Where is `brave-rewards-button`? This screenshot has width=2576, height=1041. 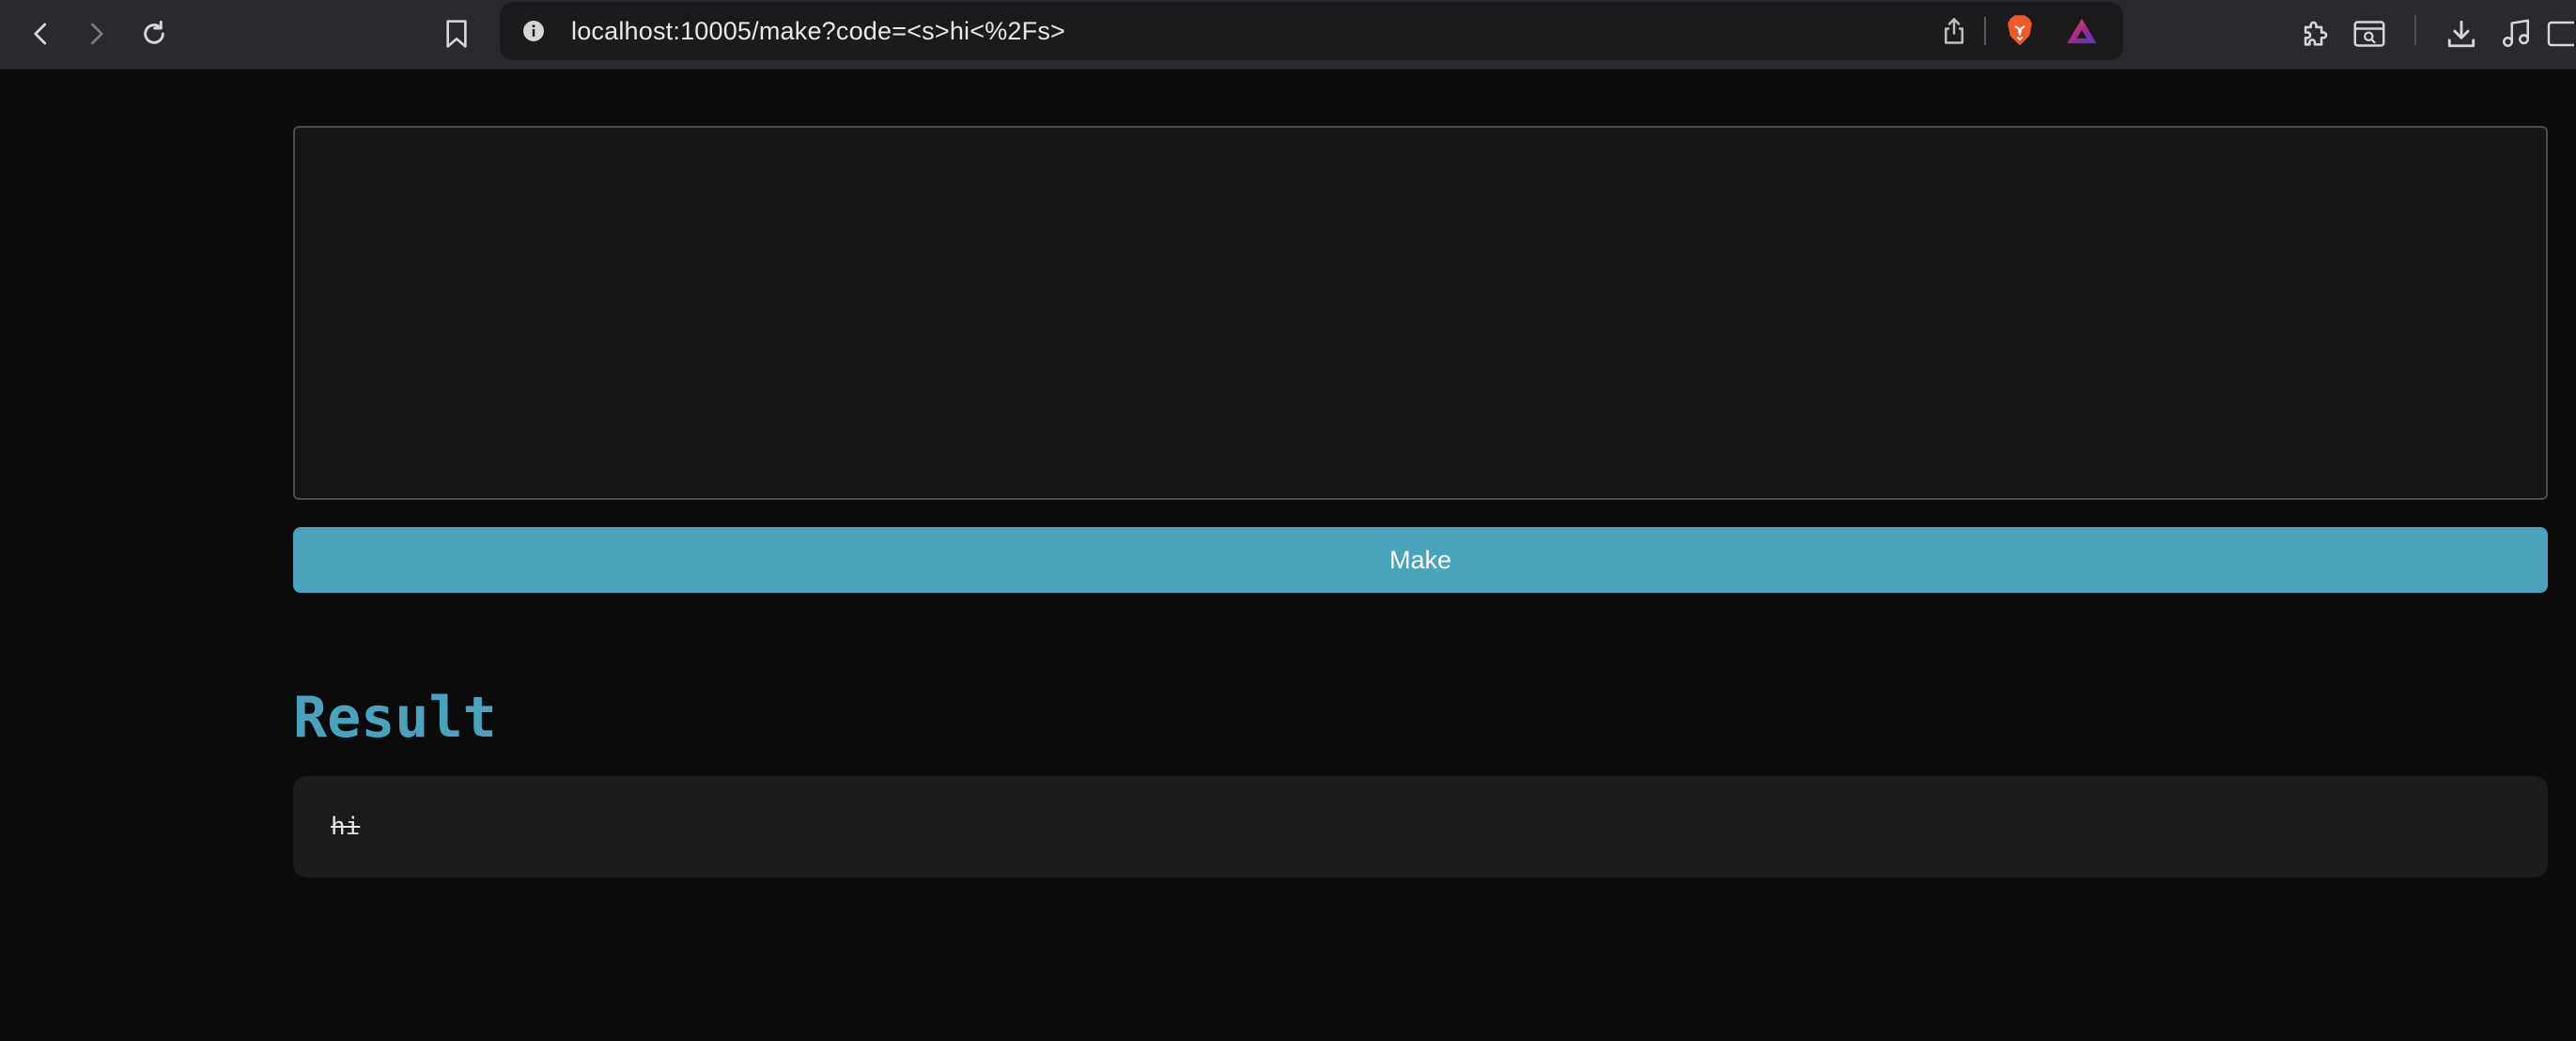 brave-rewards-button is located at coordinates (2082, 31).